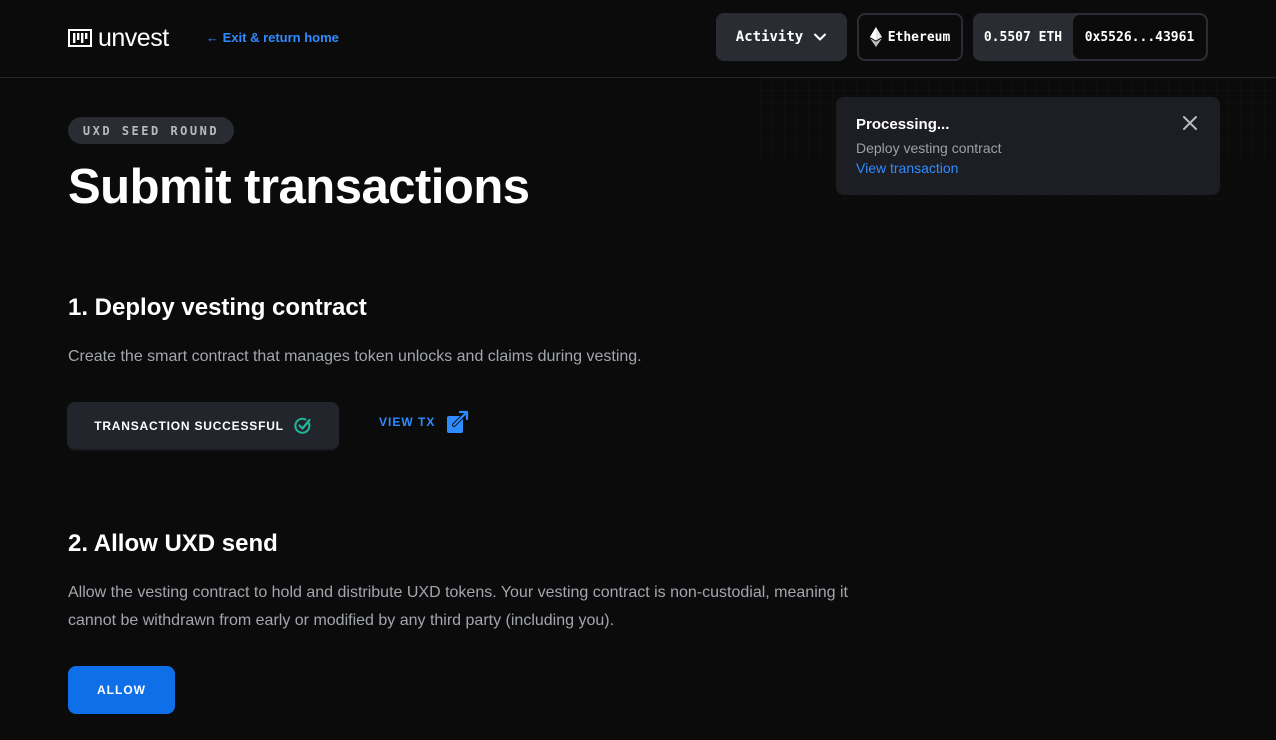 This screenshot has height=740, width=1276. What do you see at coordinates (121, 690) in the screenshot?
I see `allow-button: ALLOW` at bounding box center [121, 690].